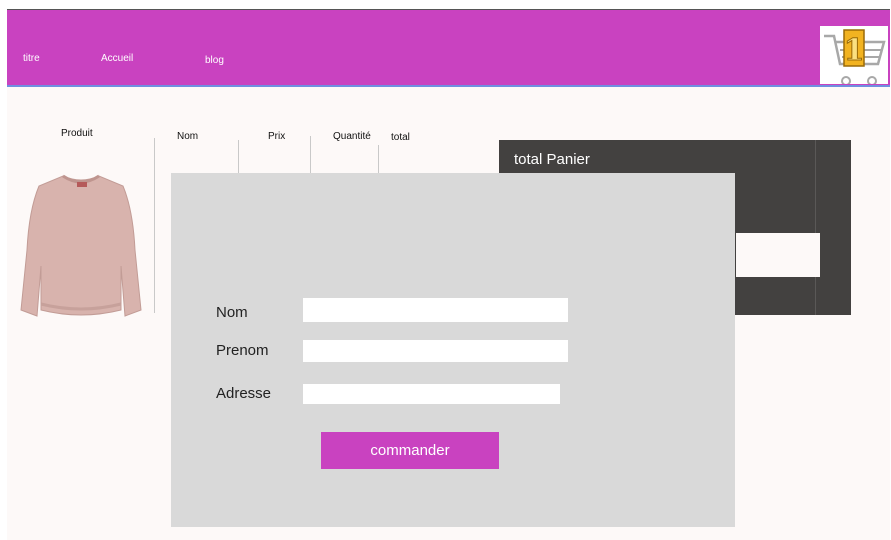 This screenshot has width=891, height=540. I want to click on table-head-quantite: Quantité, so click(352, 136).